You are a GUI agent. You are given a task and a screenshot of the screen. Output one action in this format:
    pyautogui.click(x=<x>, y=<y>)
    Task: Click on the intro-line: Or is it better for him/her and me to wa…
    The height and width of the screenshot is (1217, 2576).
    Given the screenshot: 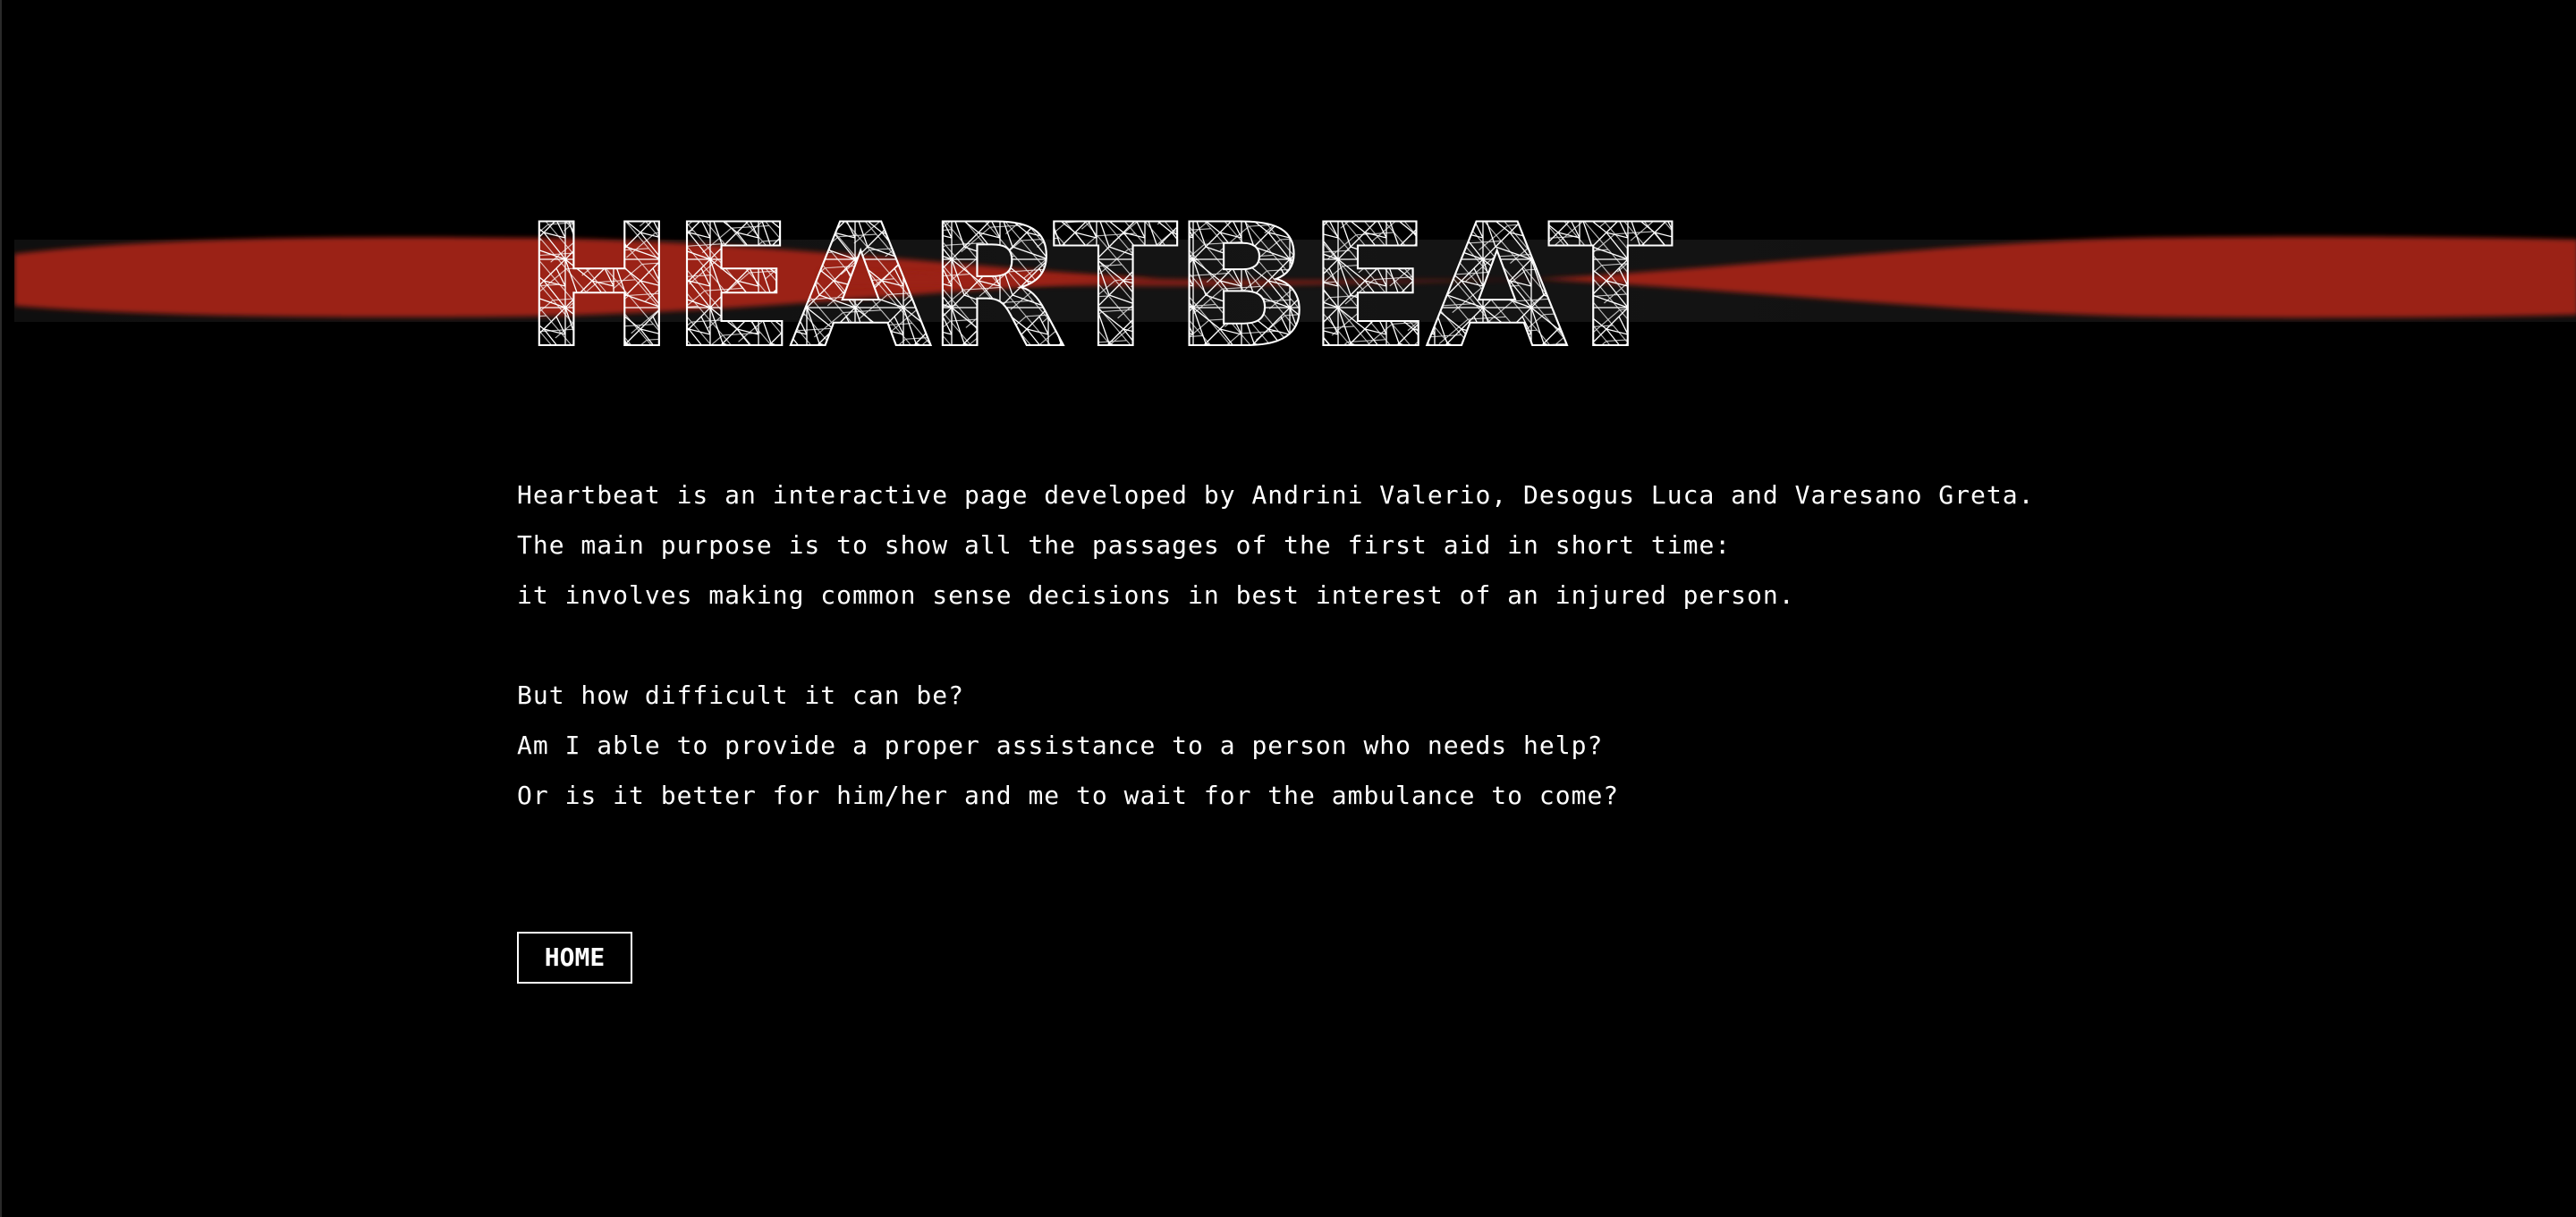 What is the action you would take?
    pyautogui.click(x=1068, y=795)
    